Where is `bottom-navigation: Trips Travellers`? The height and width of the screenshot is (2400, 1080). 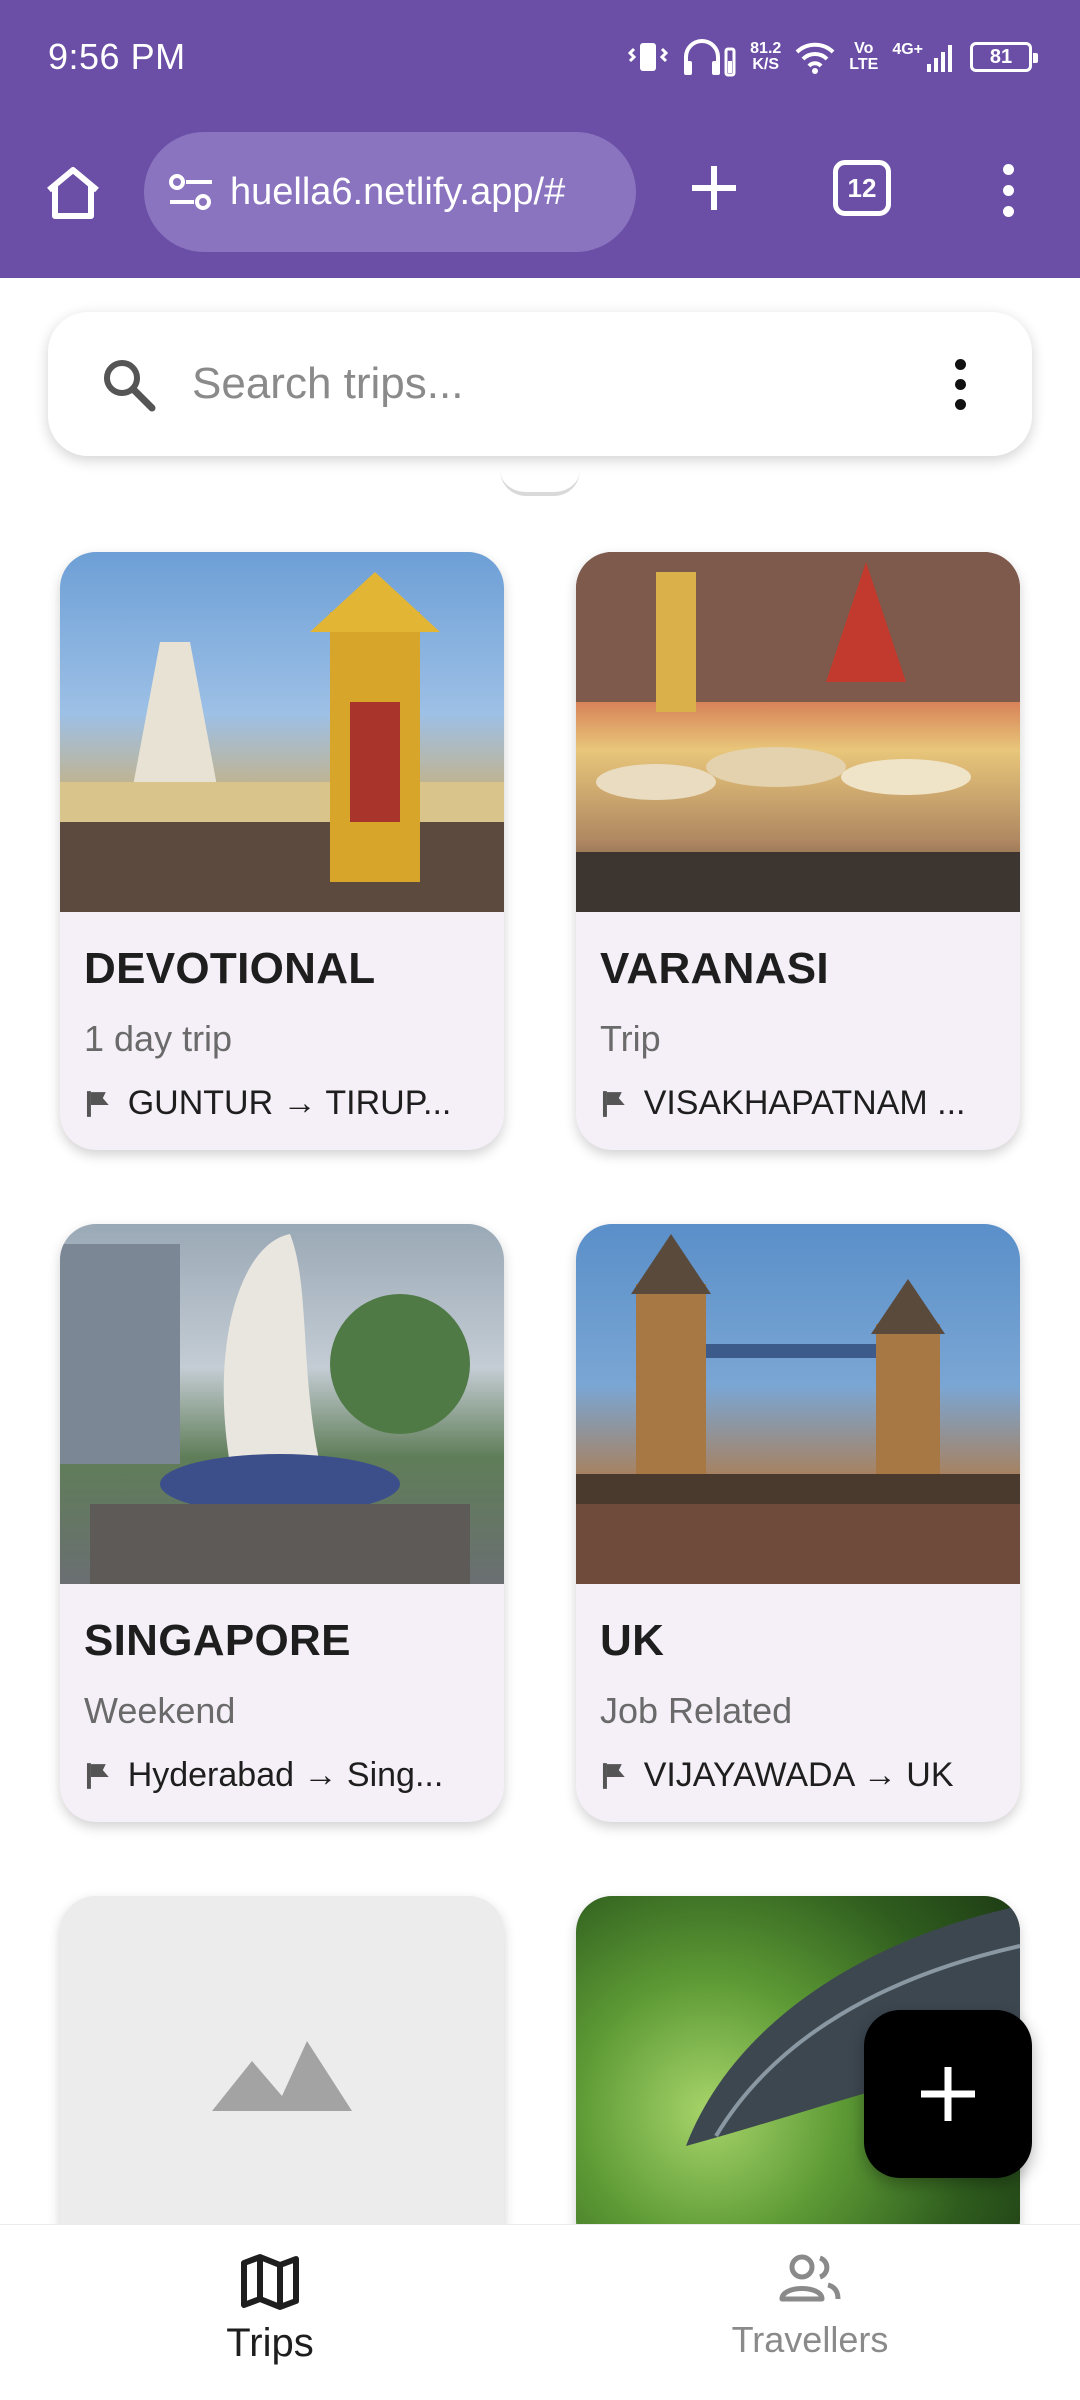 bottom-navigation: Trips Travellers is located at coordinates (540, 2312).